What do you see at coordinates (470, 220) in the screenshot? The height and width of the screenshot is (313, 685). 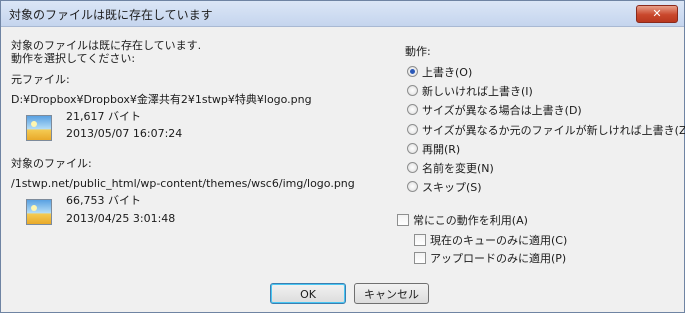 I see `always-use-action-label: 常にこの動作を利用(A)` at bounding box center [470, 220].